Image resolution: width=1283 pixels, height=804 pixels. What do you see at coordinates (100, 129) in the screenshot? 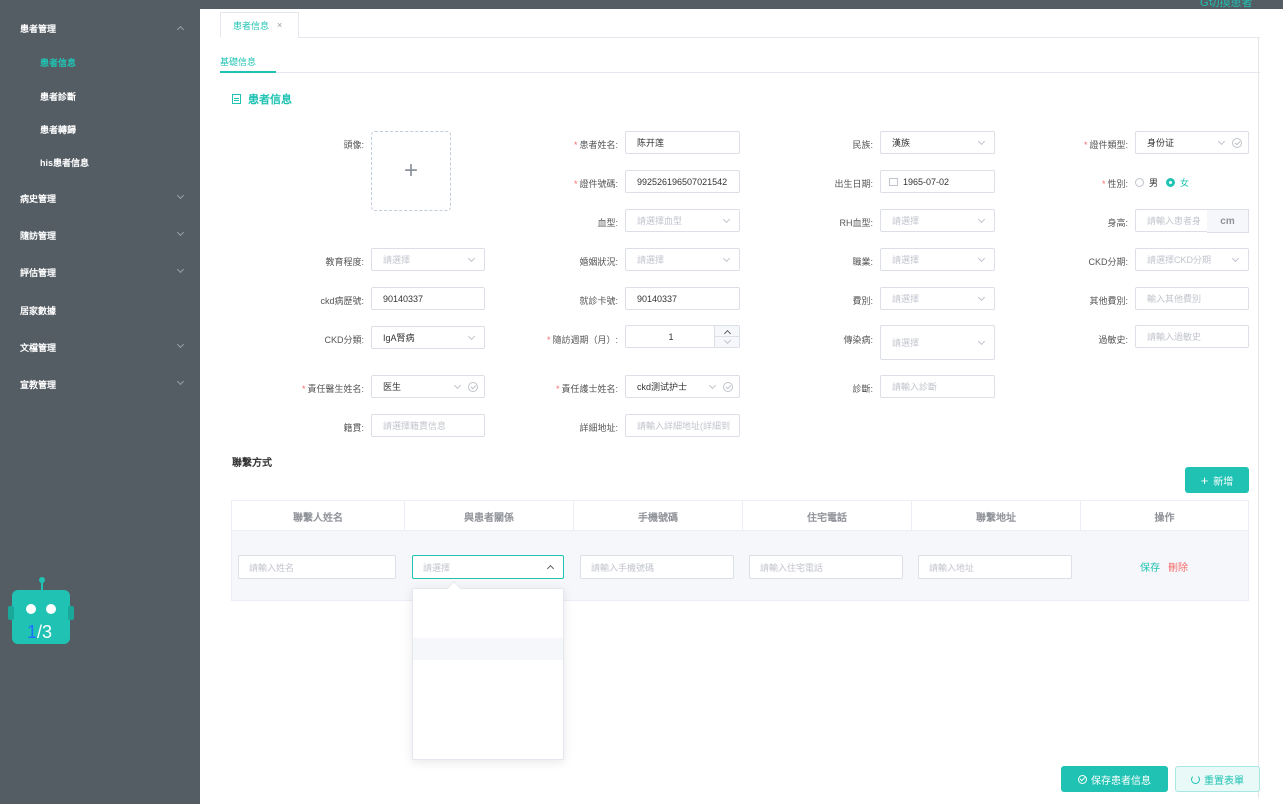
I see `sidebar-item-patient-outcome: 患者轉歸` at bounding box center [100, 129].